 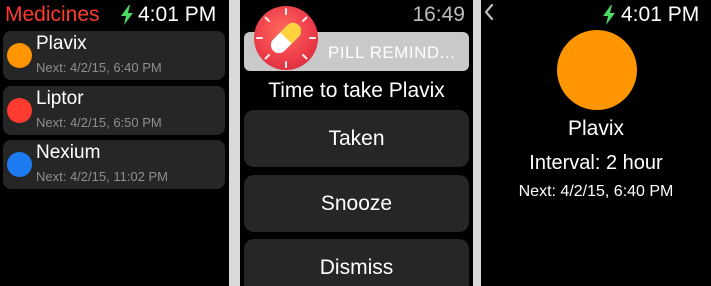 What do you see at coordinates (114, 110) in the screenshot?
I see `medicine-row-liptor: Liptor Next: 4/2/15, 6:50 PM` at bounding box center [114, 110].